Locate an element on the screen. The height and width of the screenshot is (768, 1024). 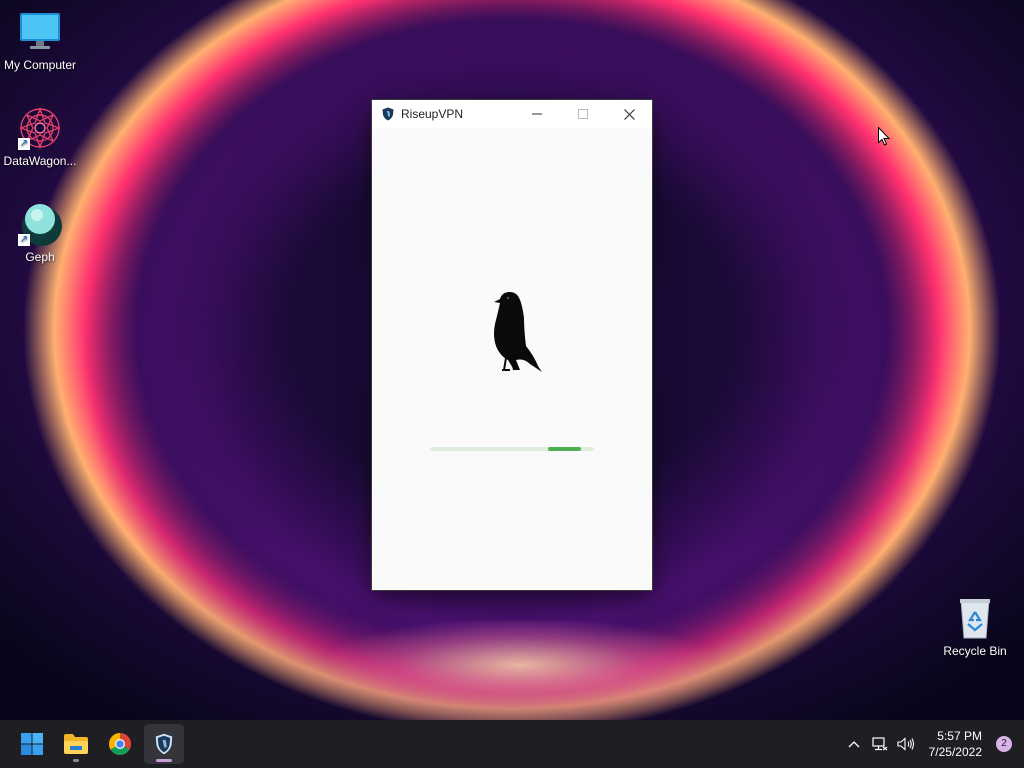
active-indicator is located at coordinates (164, 760).